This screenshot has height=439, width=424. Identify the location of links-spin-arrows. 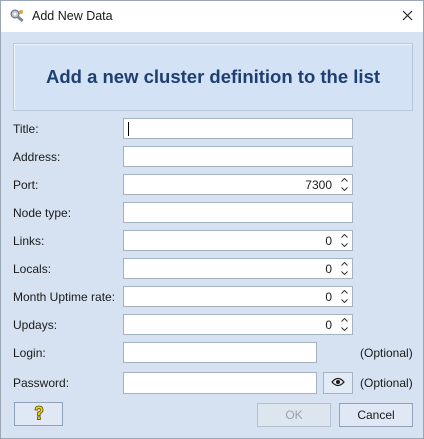
(344, 240).